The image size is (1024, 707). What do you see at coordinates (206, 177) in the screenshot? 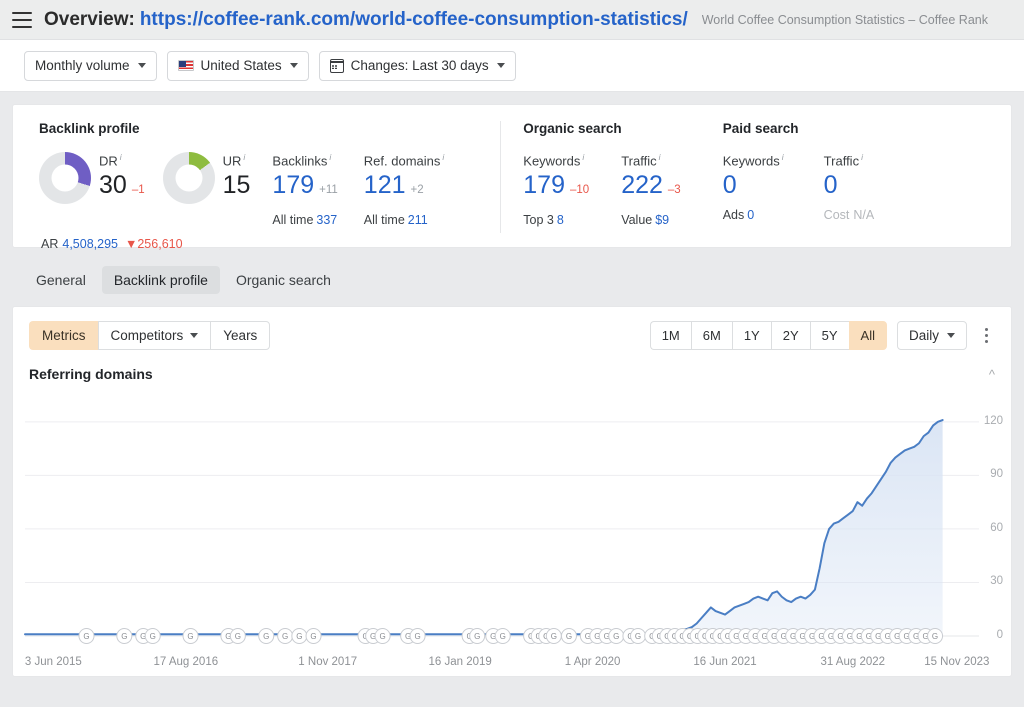
I see `metric-ur: UR i 15` at bounding box center [206, 177].